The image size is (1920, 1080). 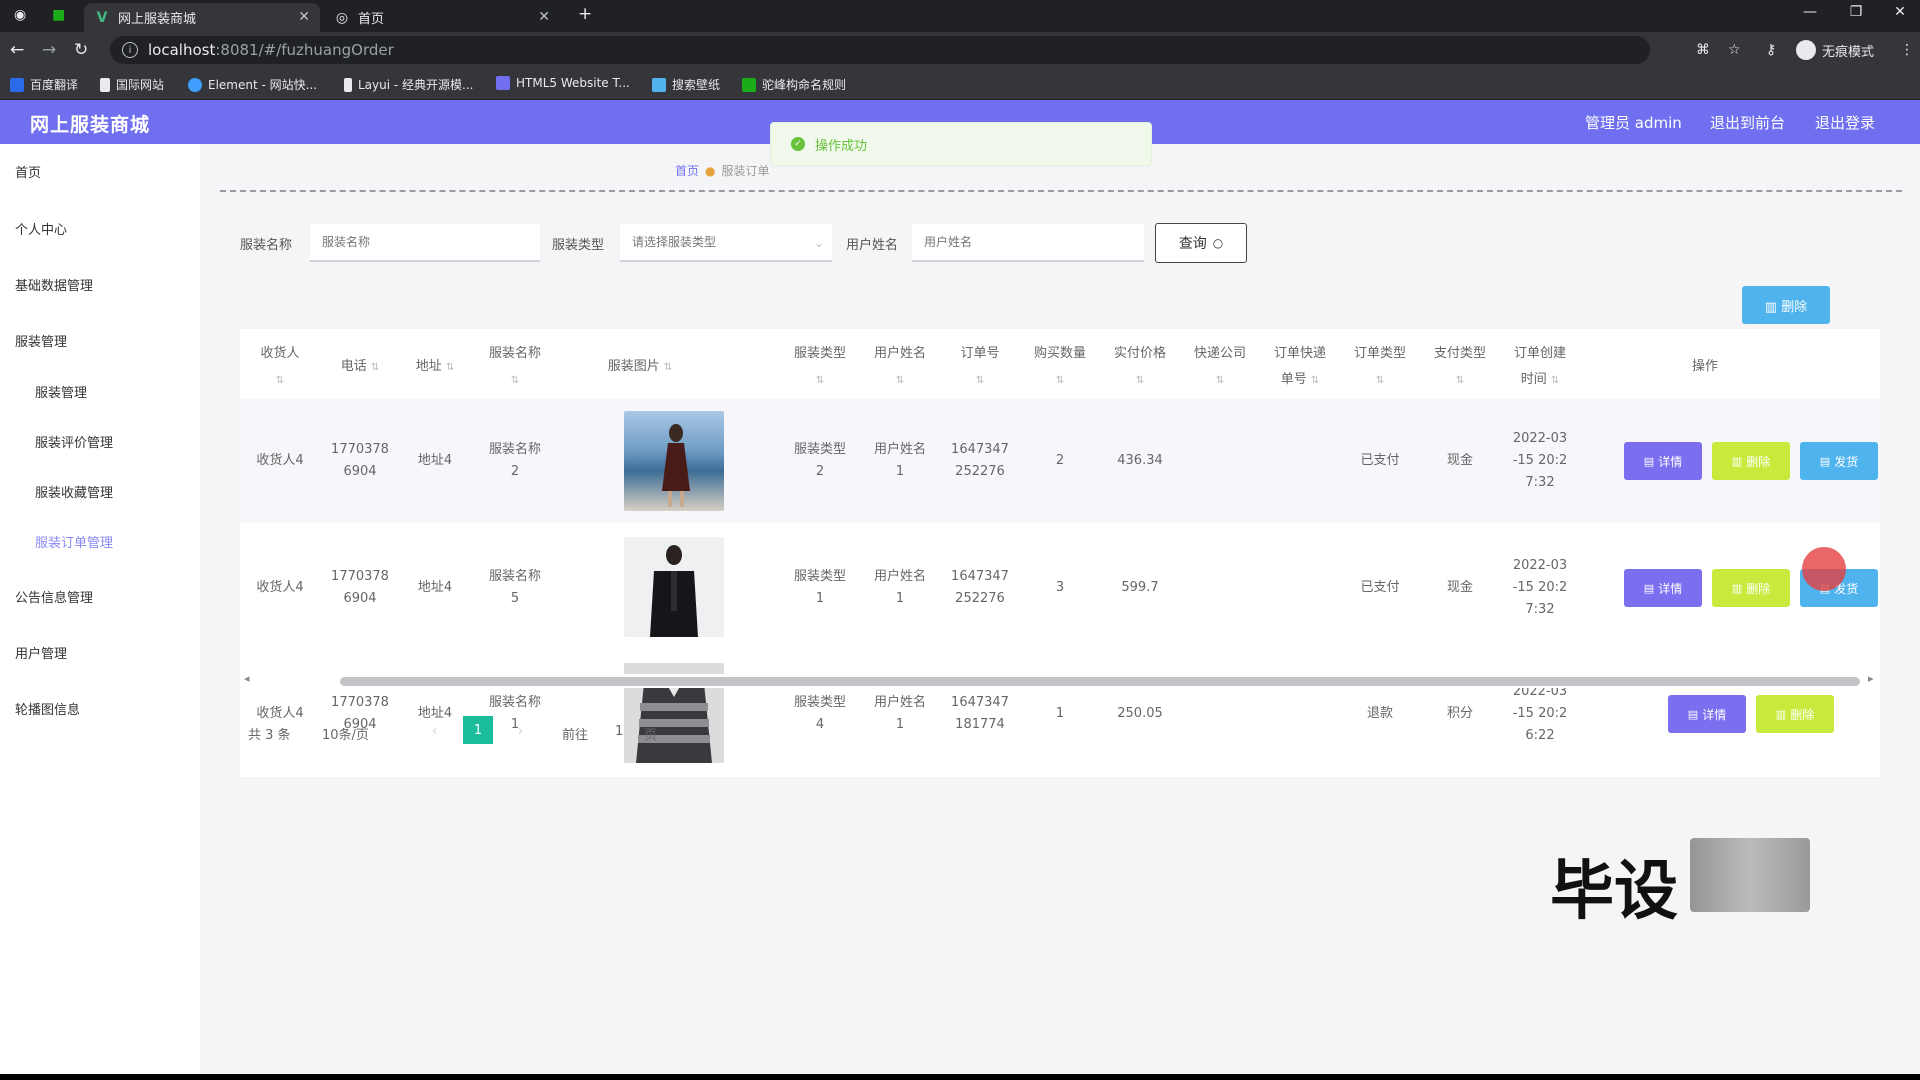 What do you see at coordinates (651, 735) in the screenshot?
I see `pagination-page-suffix: 页` at bounding box center [651, 735].